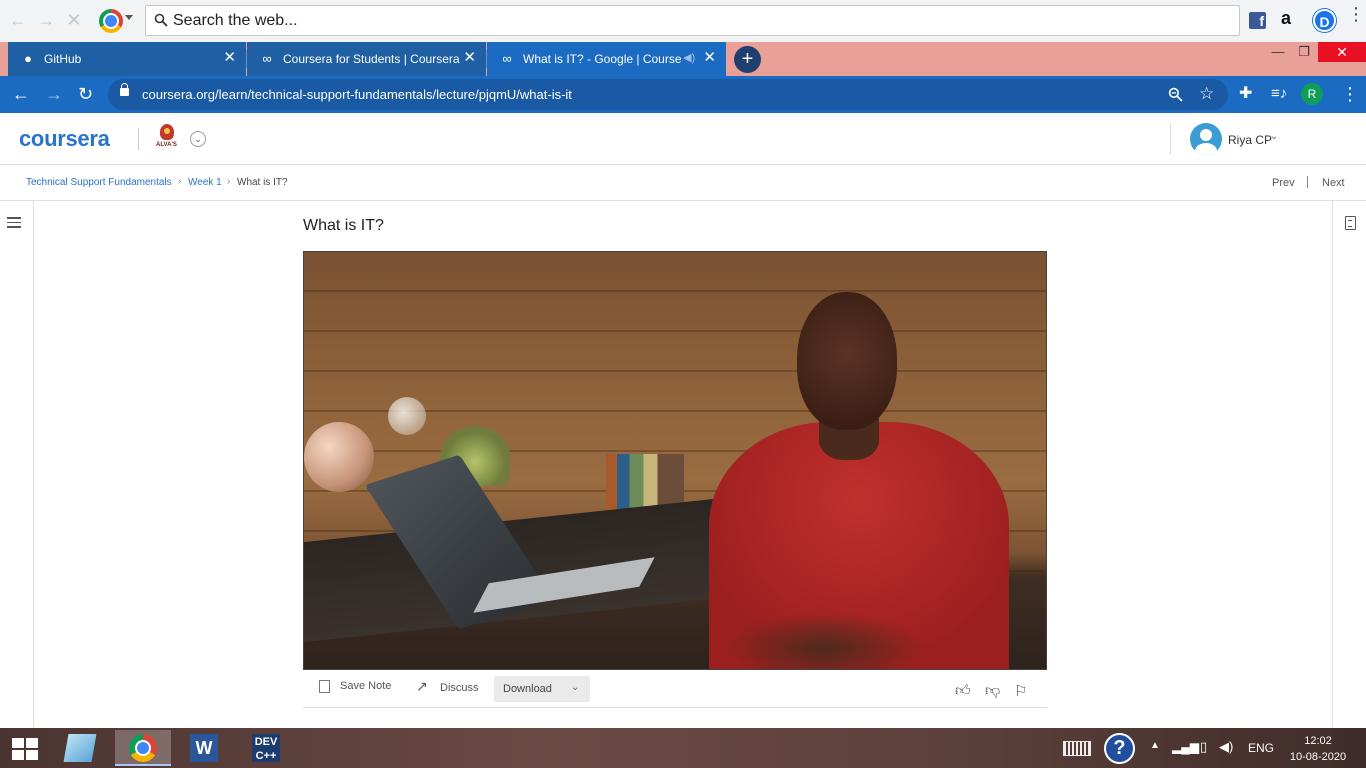  What do you see at coordinates (54, 94) in the screenshot?
I see `forward-icon: →` at bounding box center [54, 94].